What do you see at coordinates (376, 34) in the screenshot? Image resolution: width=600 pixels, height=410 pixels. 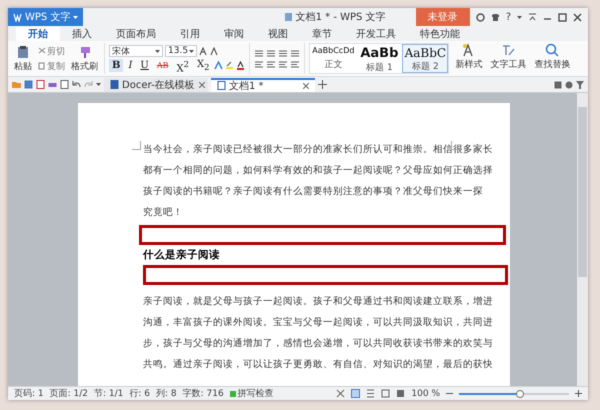 I see `ribbon-tab: 开发工具` at bounding box center [376, 34].